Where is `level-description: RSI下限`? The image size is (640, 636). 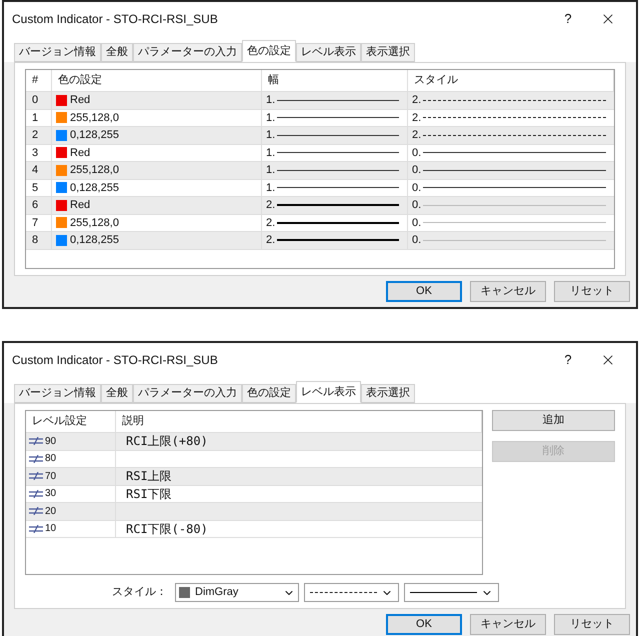
level-description: RSI下限 is located at coordinates (148, 494).